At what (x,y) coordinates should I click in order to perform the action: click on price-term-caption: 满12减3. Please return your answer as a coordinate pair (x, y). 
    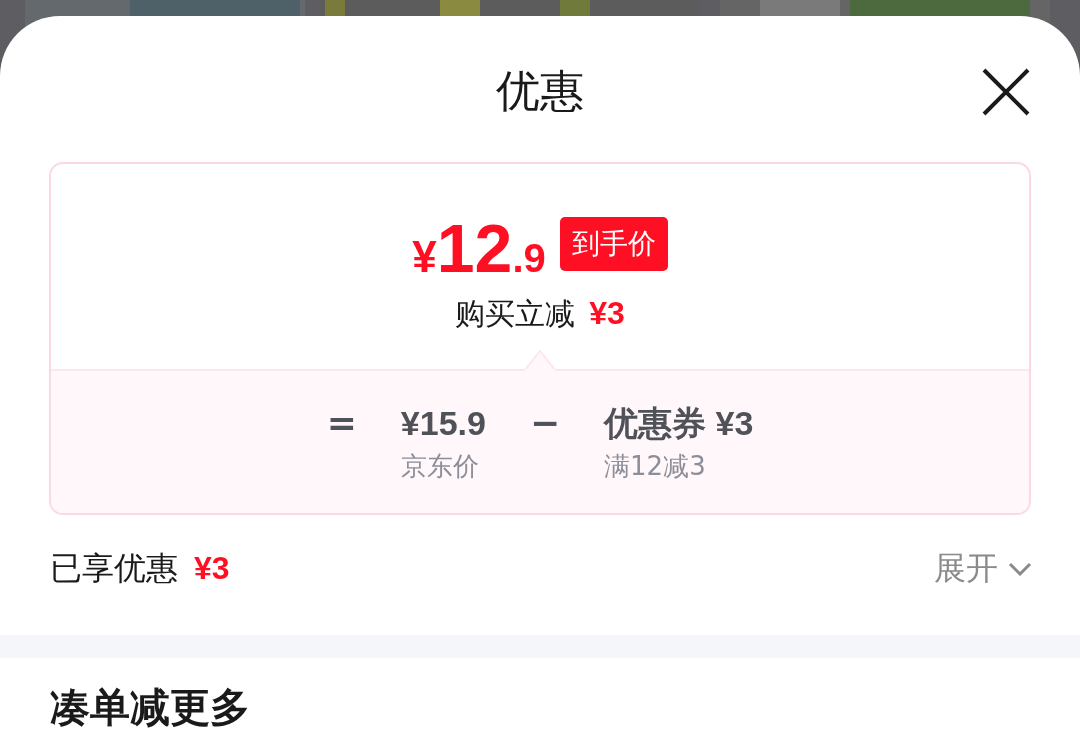
    Looking at the image, I should click on (655, 467).